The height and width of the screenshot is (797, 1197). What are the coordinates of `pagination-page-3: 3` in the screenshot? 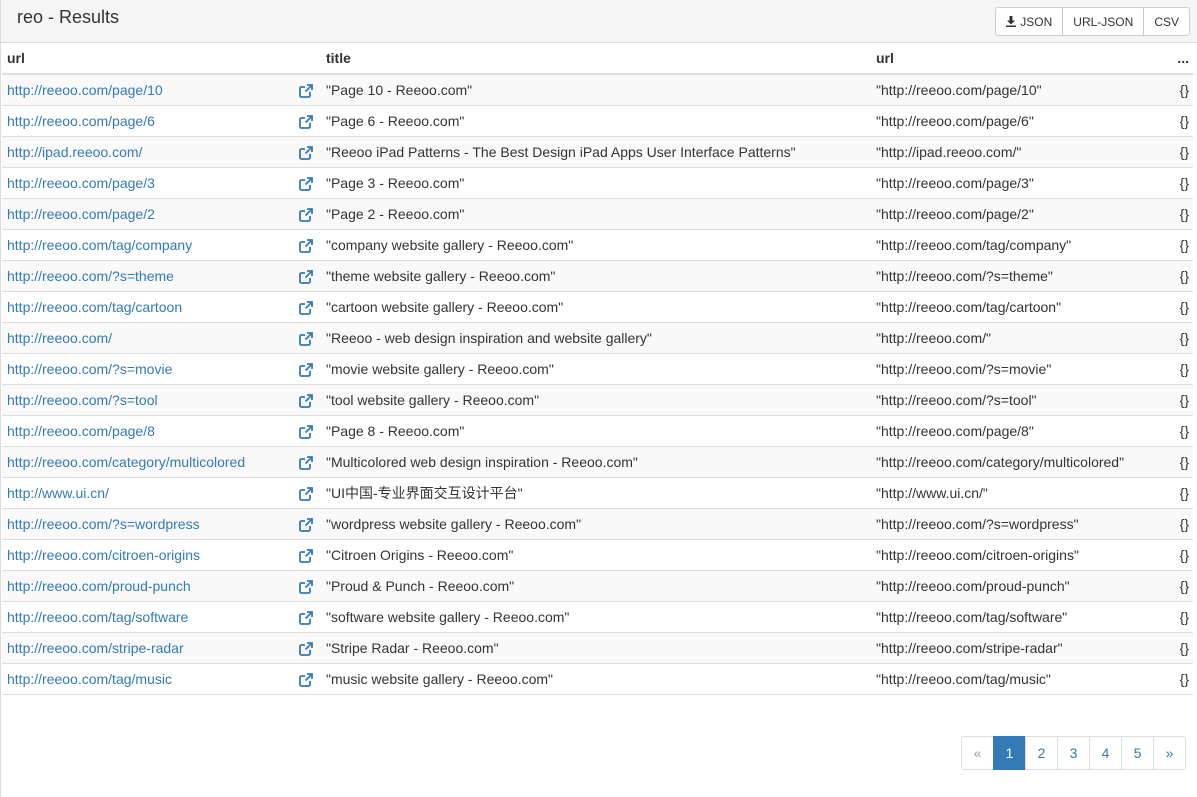 It's located at (1073, 753).